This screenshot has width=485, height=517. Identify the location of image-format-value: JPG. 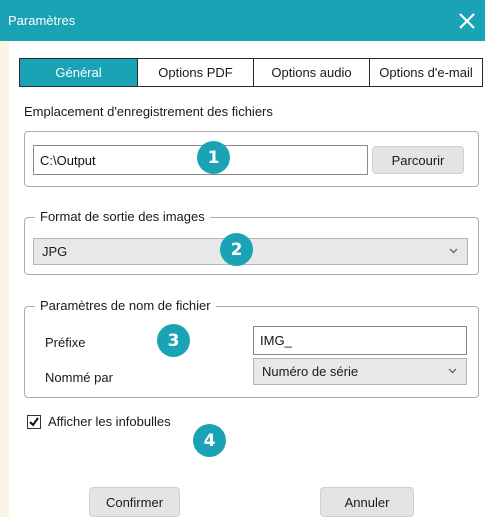
(55, 251).